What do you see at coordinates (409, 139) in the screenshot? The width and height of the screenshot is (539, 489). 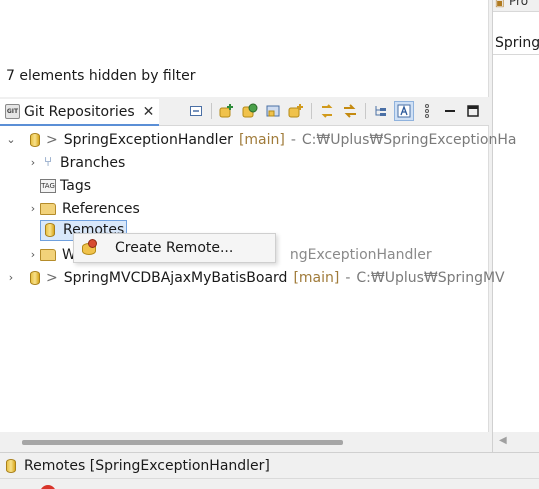 I see `repo-path: C:₩Uplus₩SpringExceptionHa` at bounding box center [409, 139].